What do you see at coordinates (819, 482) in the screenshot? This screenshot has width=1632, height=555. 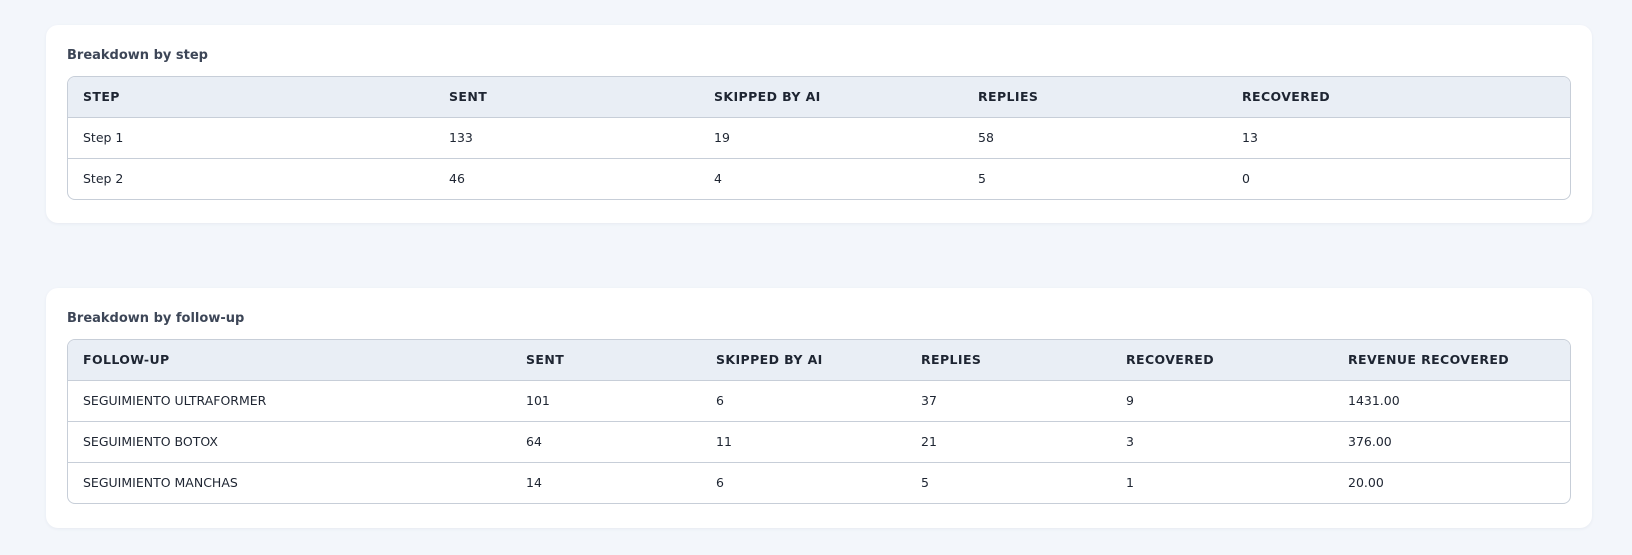 I see `table-row: SEGUIMIENTO MANCHAS 14 6 5 1 20.00` at bounding box center [819, 482].